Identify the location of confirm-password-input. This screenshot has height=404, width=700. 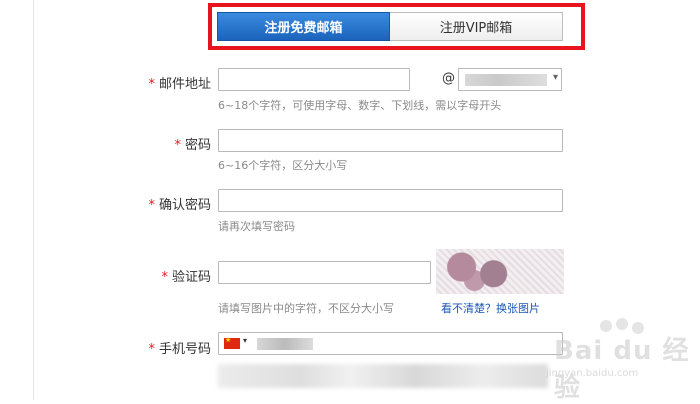
(390, 200).